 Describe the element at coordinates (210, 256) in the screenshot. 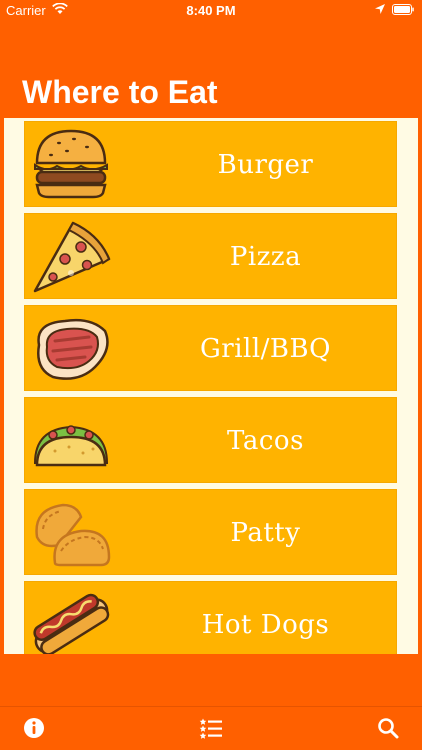

I see `category-row-pizza: Pizza` at that location.